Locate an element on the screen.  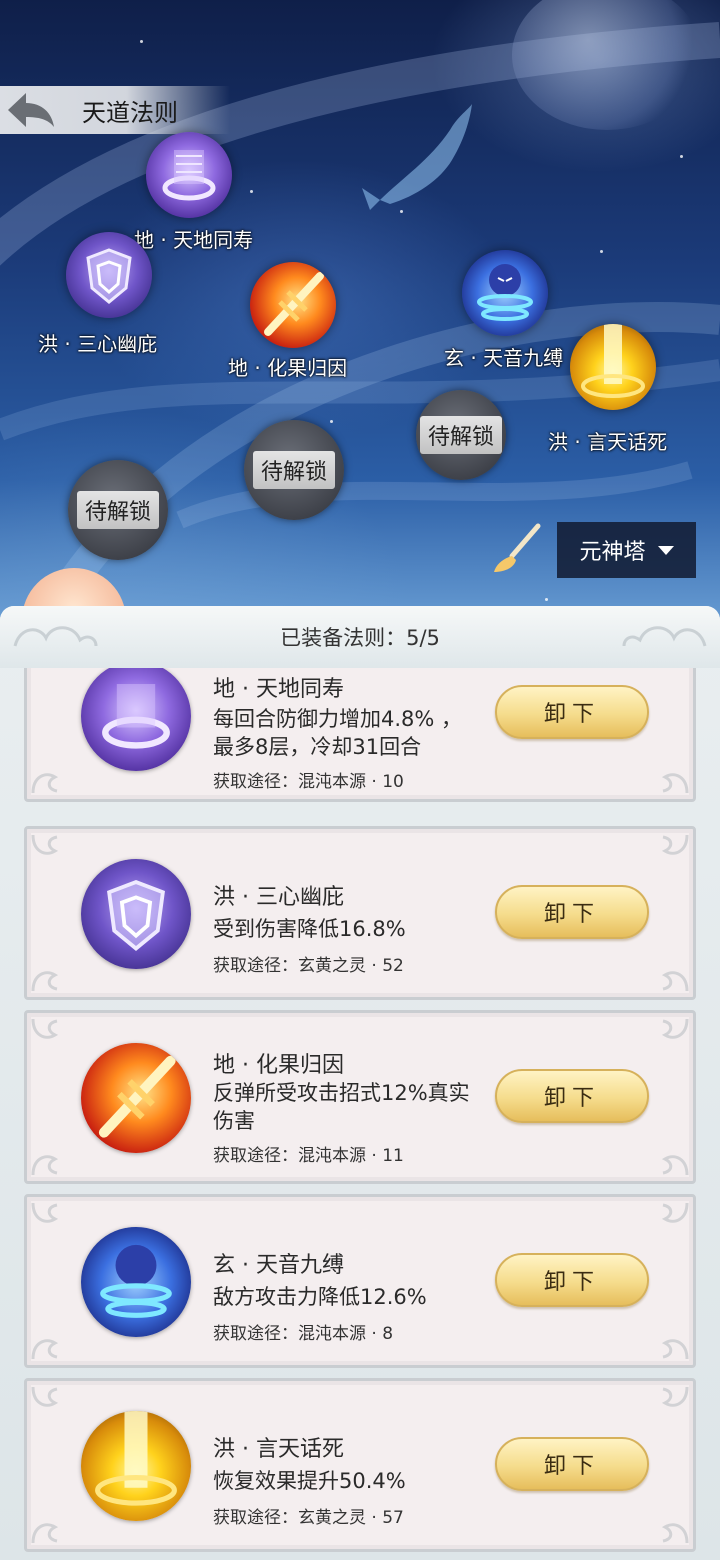
node-sanxin-youbi is located at coordinates (109, 275).